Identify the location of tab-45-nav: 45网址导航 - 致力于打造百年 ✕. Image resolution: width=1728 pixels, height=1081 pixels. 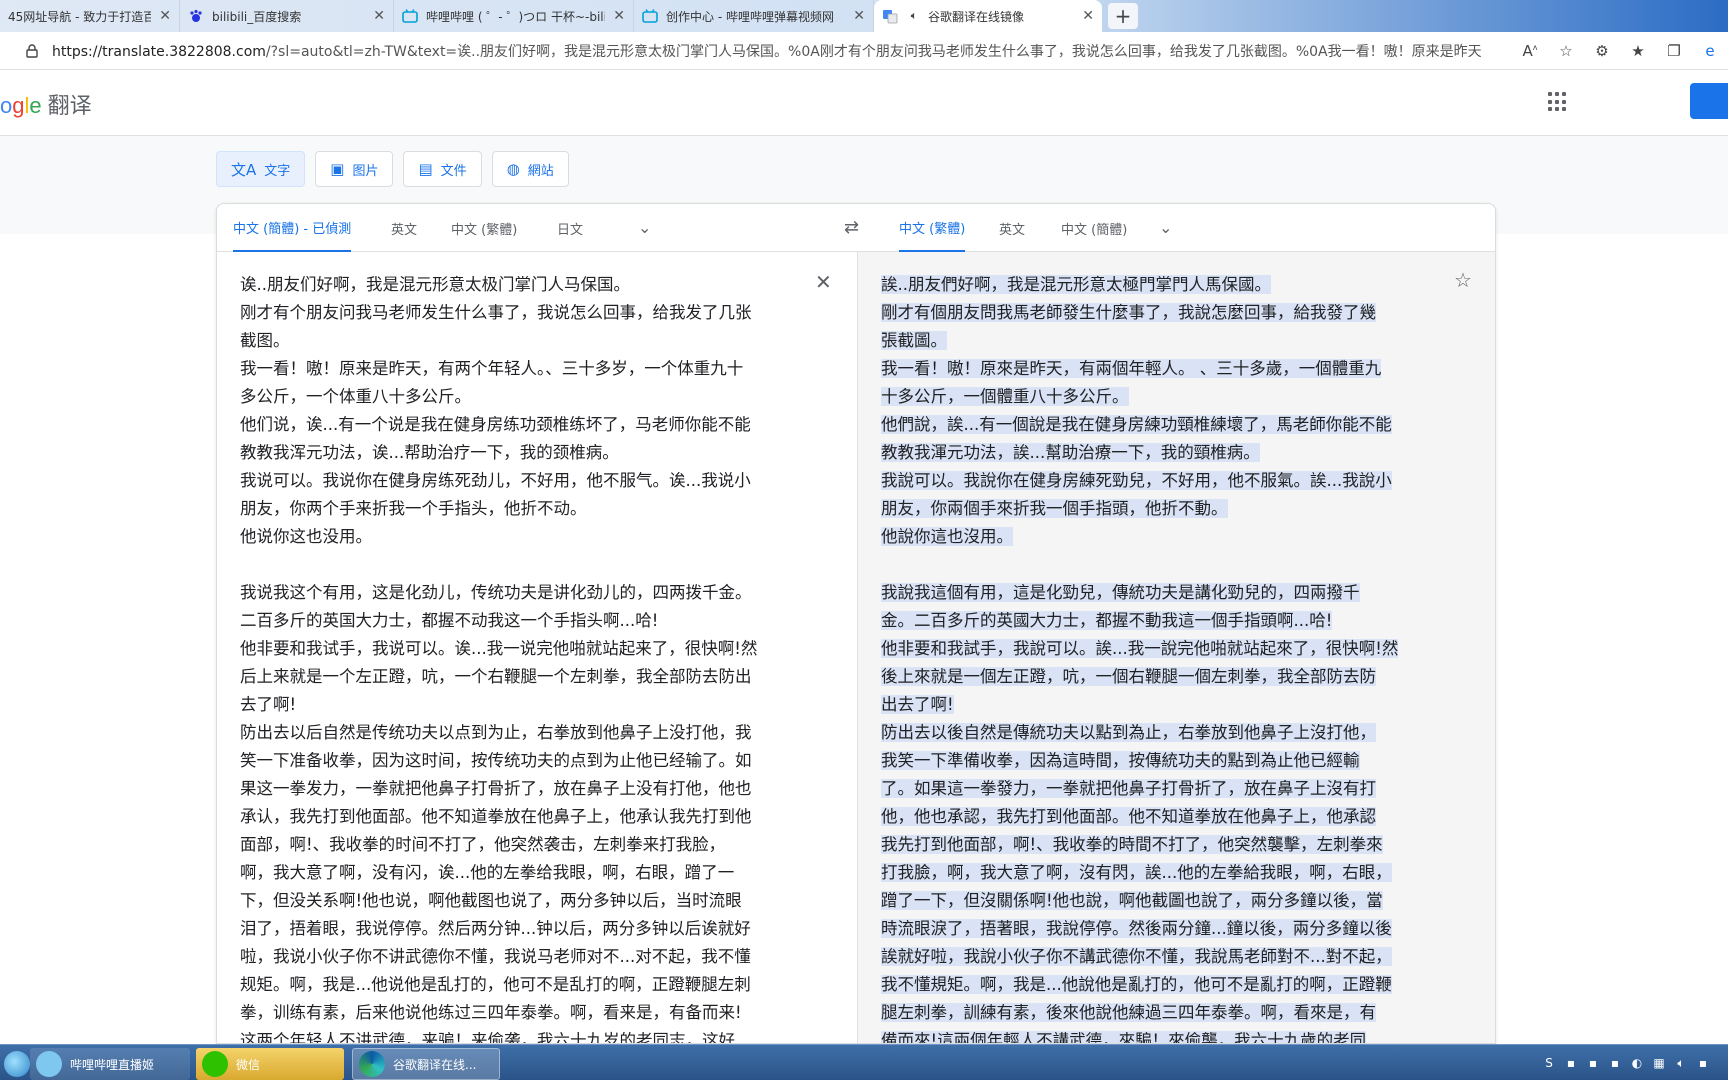
(90, 16).